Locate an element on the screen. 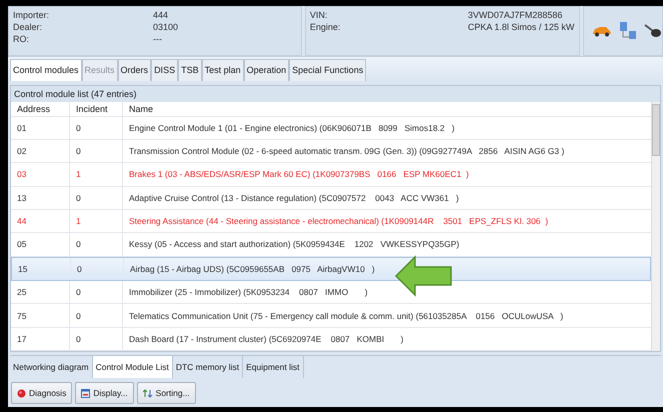 The height and width of the screenshot is (412, 663). table-row: 15 0 Airbag (15 - Airbag UDS) (5C0959655AB 0975 AirbagVW10 ) is located at coordinates (331, 268).